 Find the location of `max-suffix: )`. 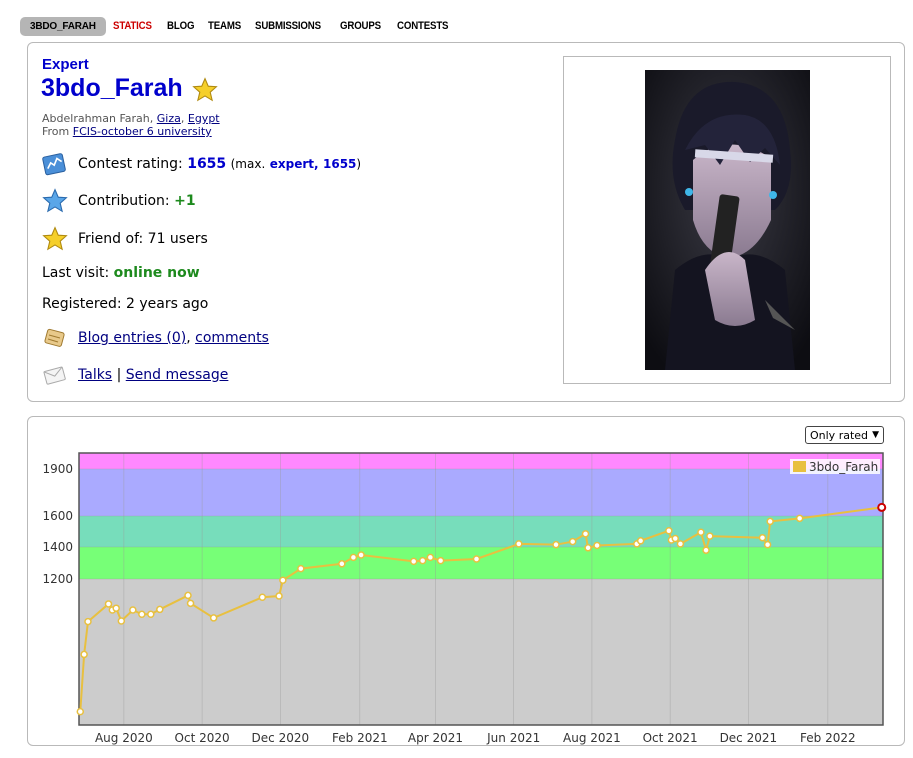

max-suffix: ) is located at coordinates (359, 164).